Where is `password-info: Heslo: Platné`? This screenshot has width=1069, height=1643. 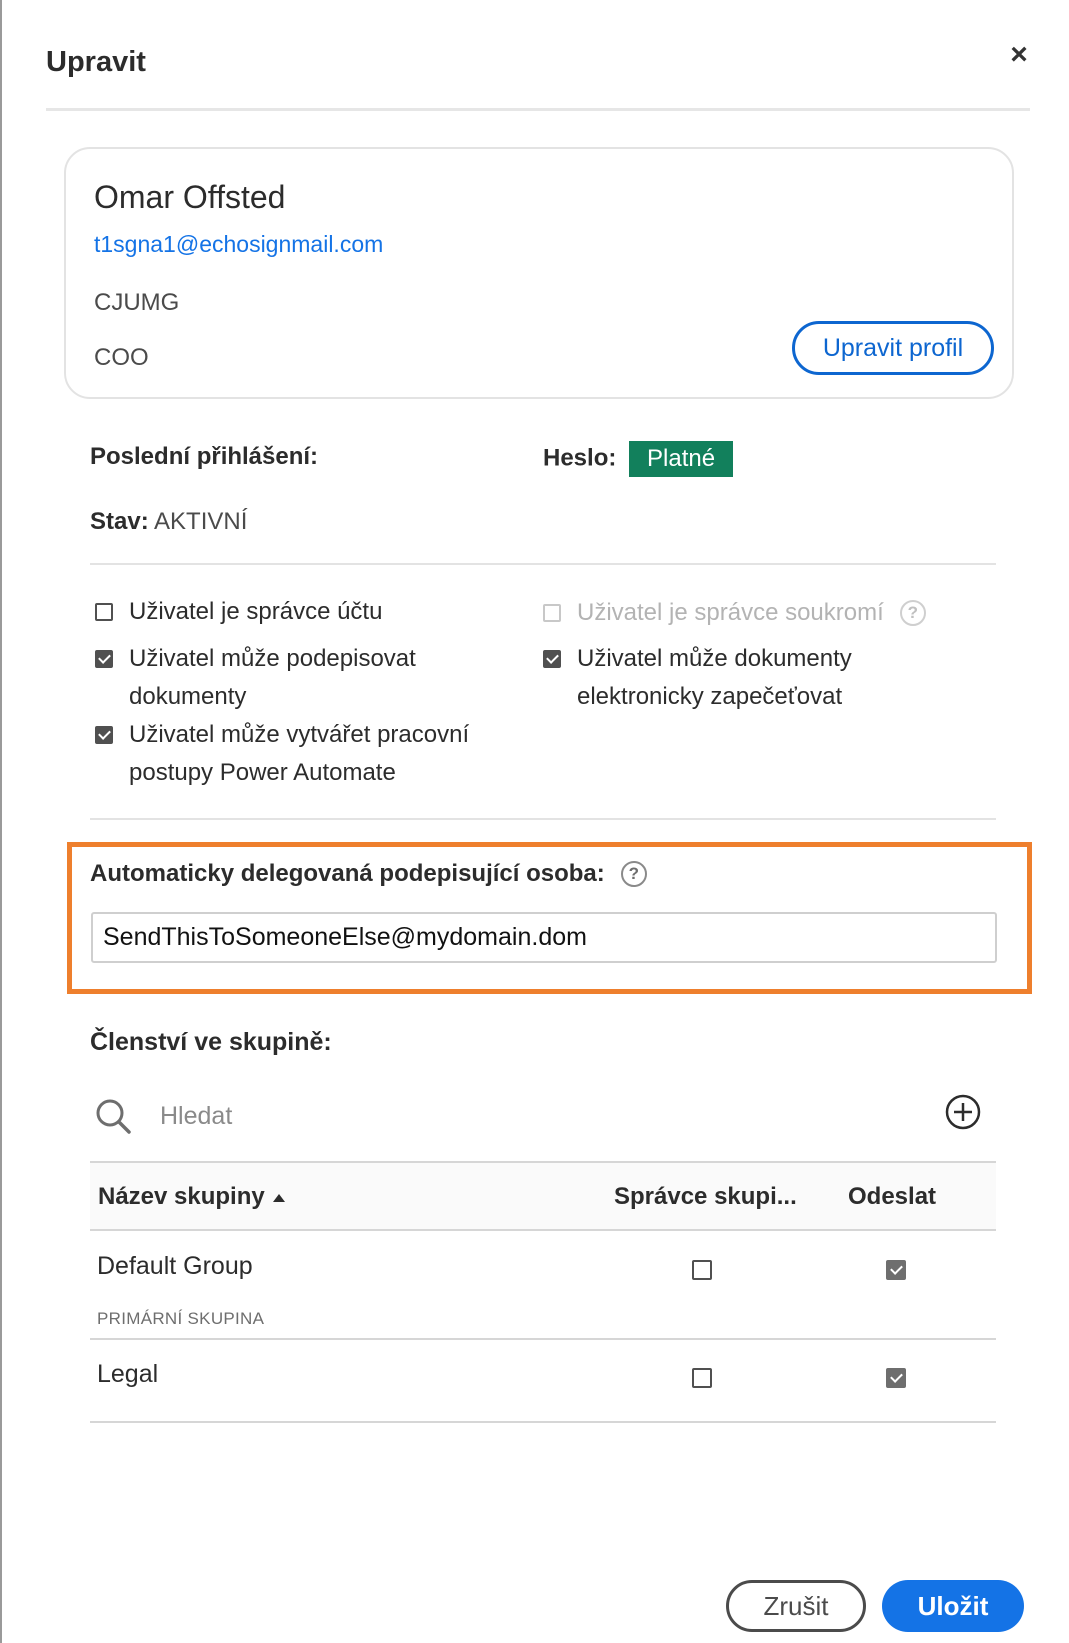 password-info: Heslo: Platné is located at coordinates (638, 459).